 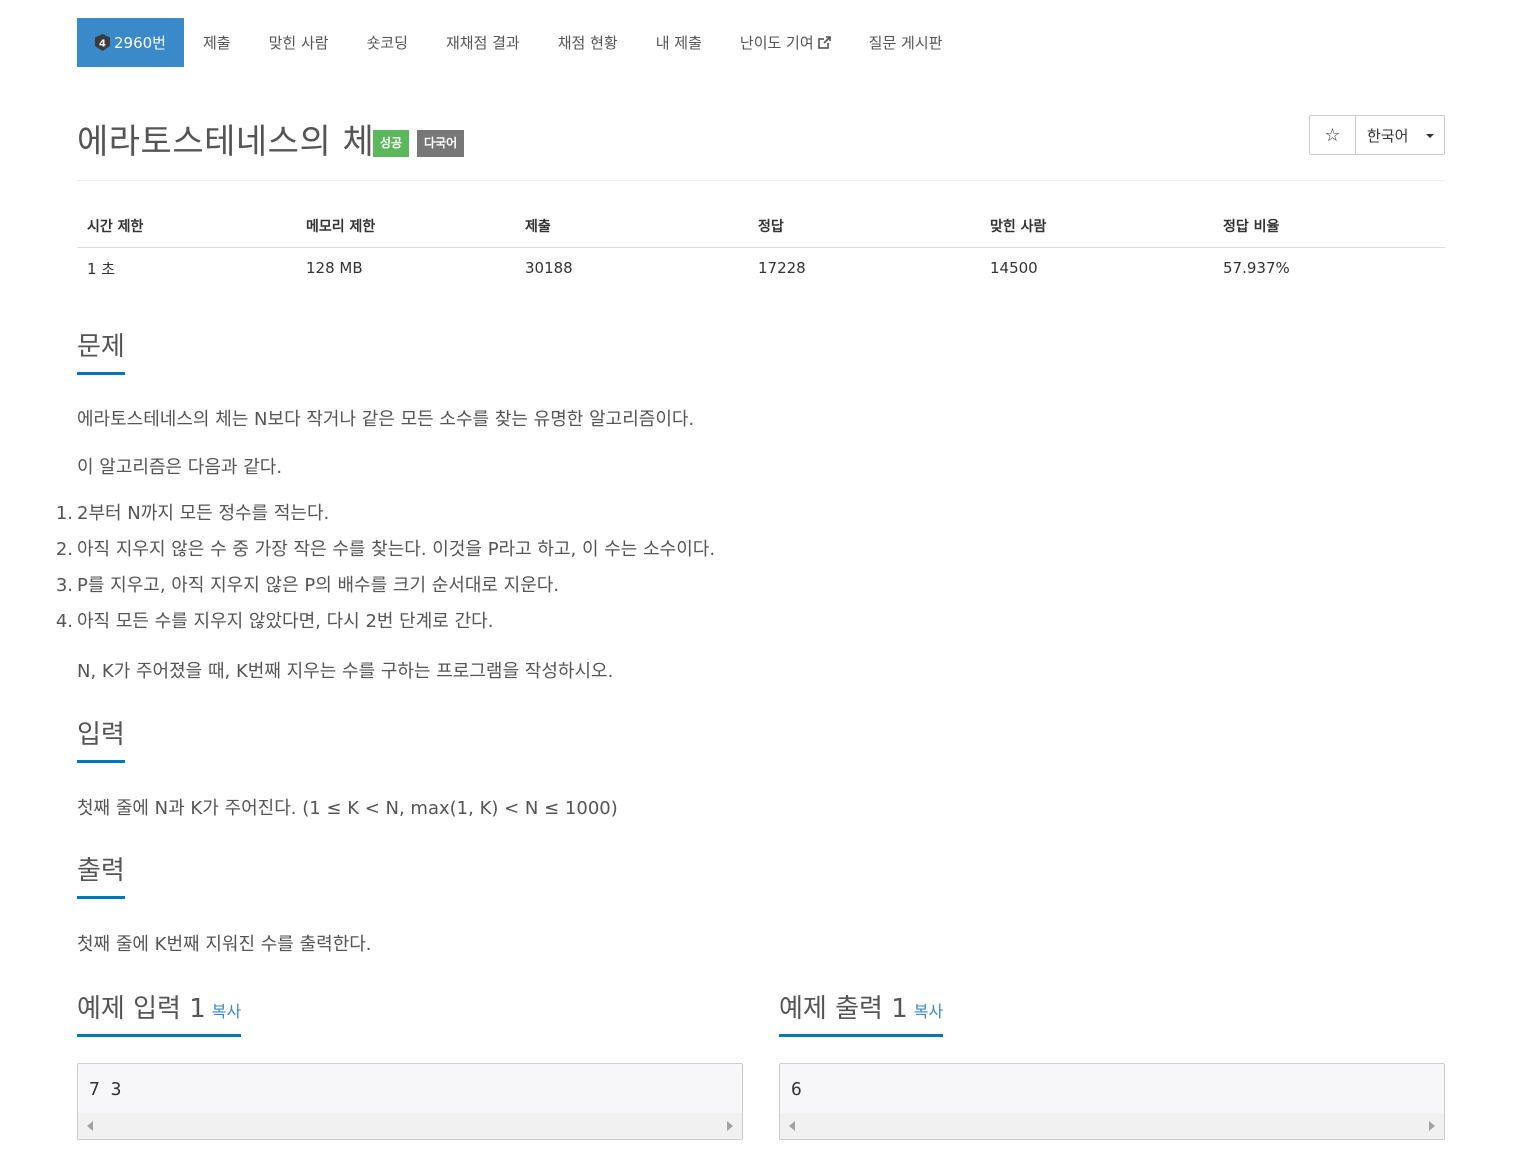 What do you see at coordinates (761, 350) in the screenshot?
I see `description-section-header: 문제` at bounding box center [761, 350].